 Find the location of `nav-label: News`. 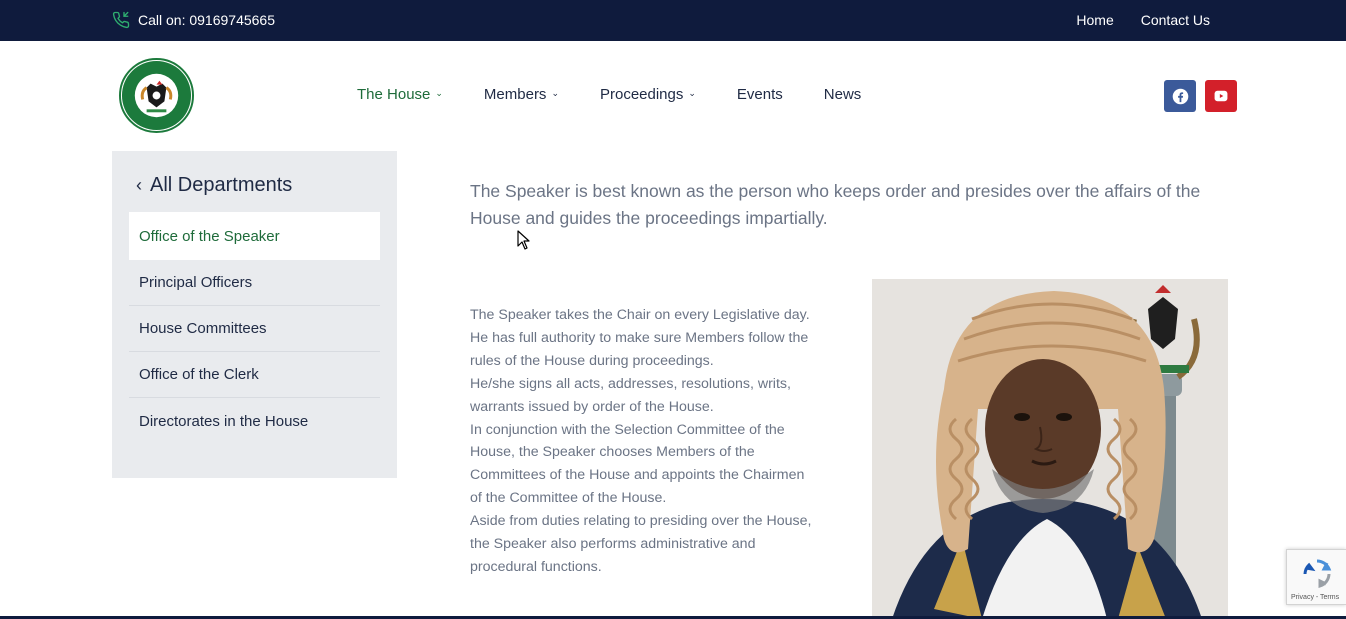

nav-label: News is located at coordinates (842, 94).